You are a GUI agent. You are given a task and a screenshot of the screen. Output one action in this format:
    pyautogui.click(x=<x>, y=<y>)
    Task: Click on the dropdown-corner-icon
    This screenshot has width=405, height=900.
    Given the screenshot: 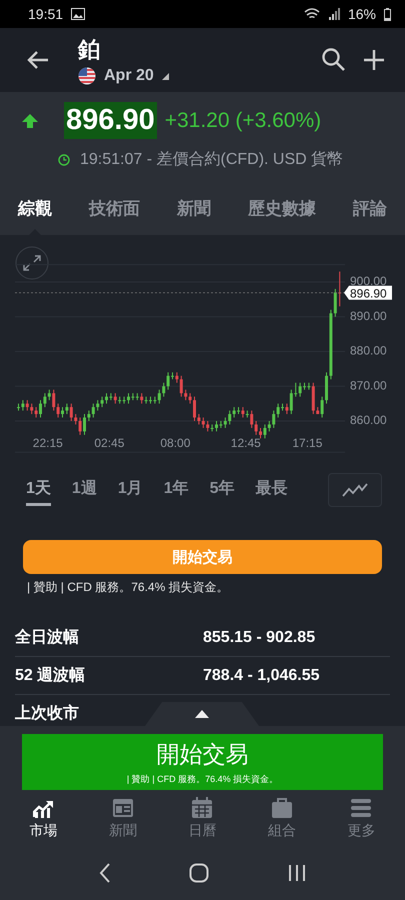 What is the action you would take?
    pyautogui.click(x=165, y=76)
    